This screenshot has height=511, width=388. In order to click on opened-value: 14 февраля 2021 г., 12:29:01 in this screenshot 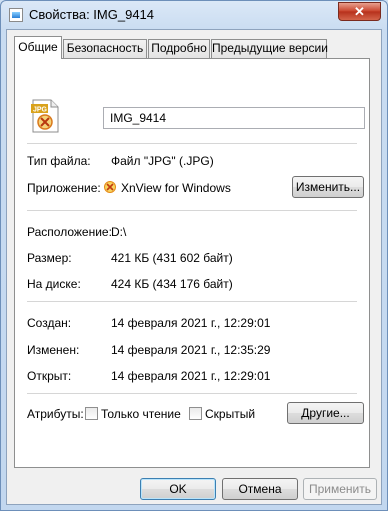, I will do `click(191, 376)`.